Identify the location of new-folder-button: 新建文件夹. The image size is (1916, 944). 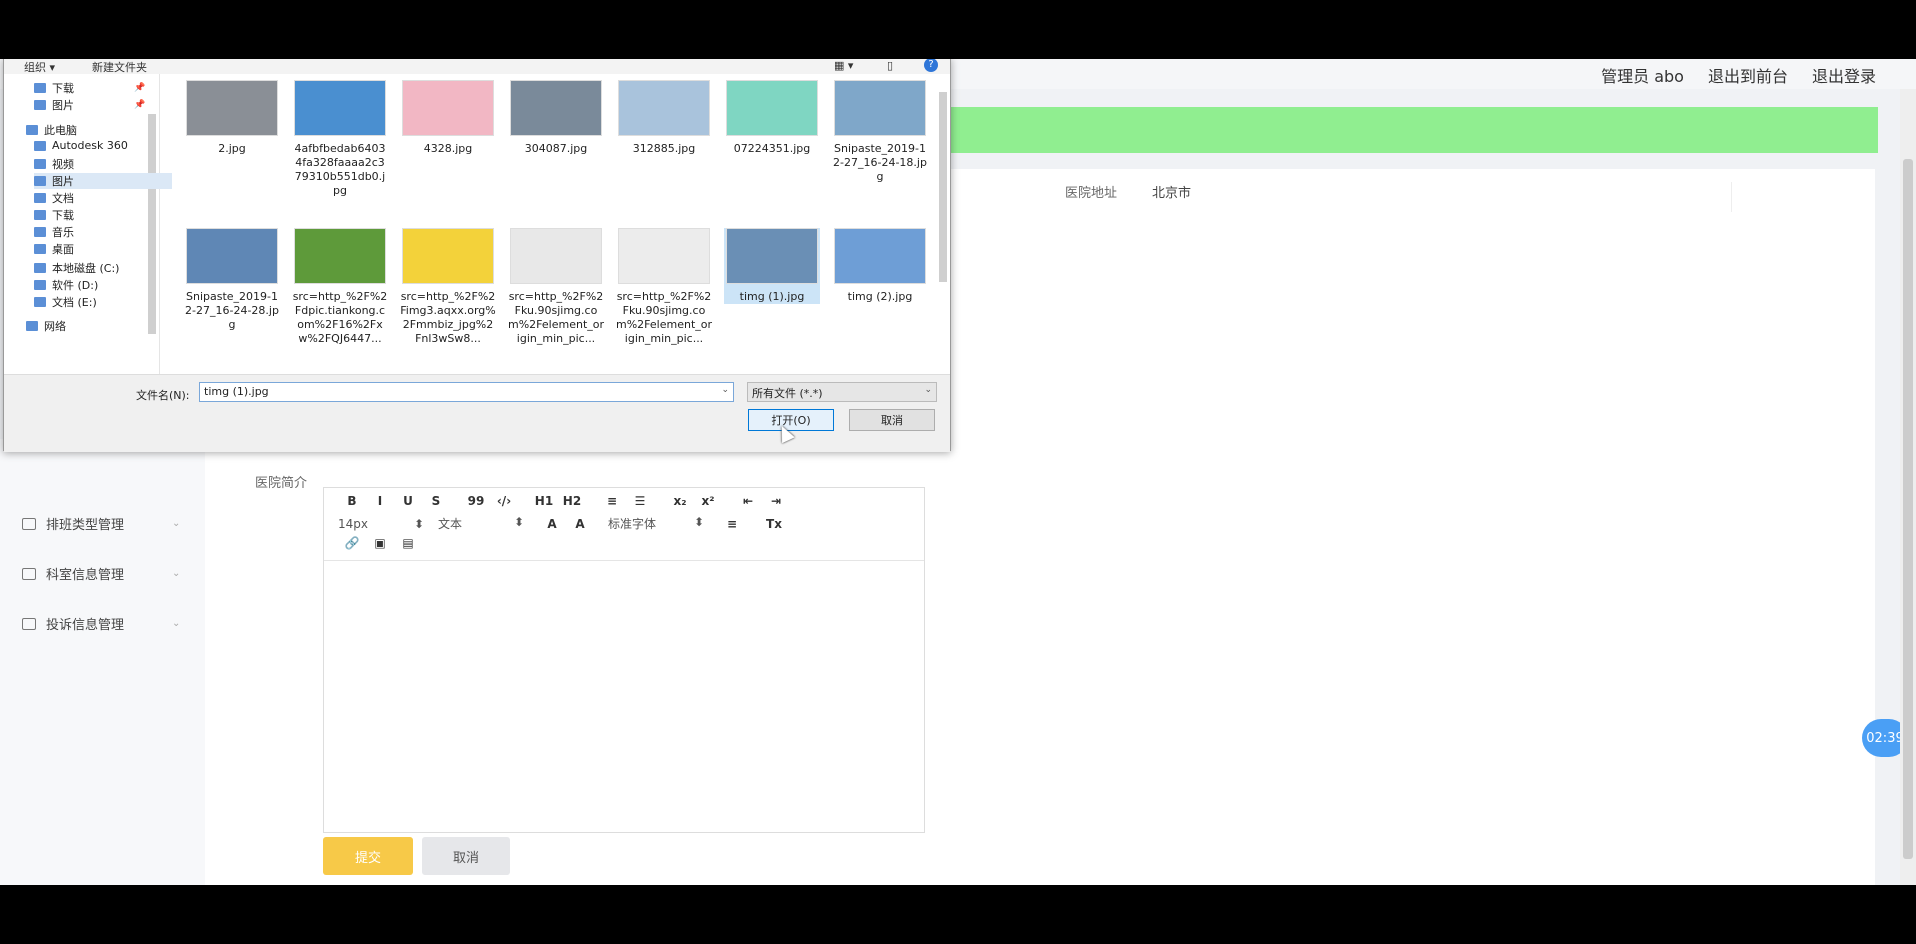
(119, 67).